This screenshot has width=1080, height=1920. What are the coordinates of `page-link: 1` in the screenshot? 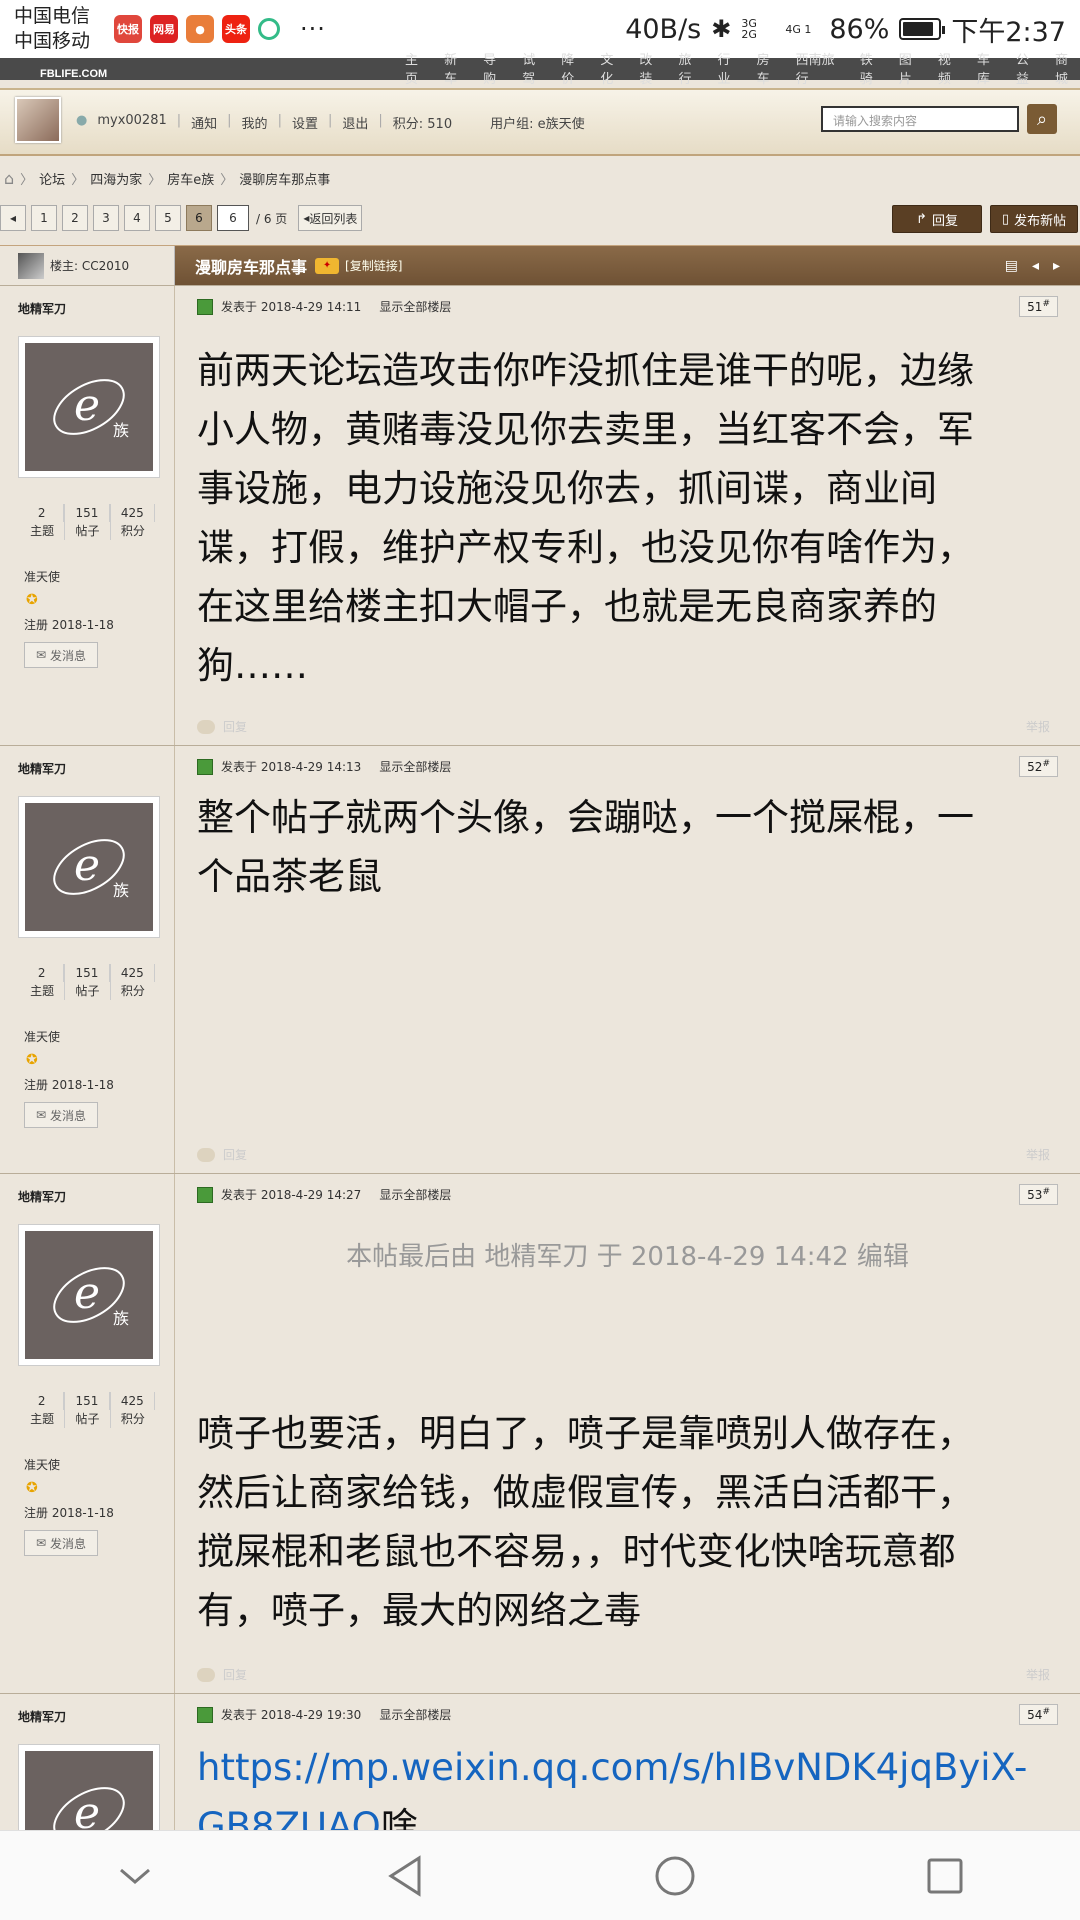 It's located at (44, 218).